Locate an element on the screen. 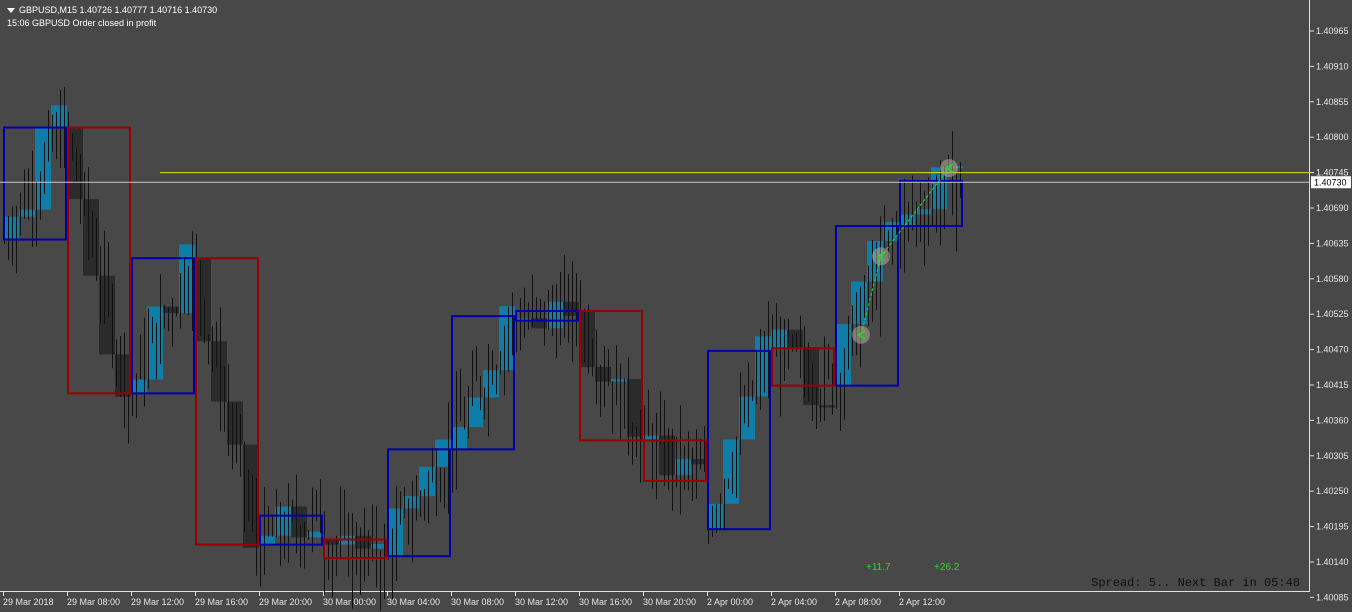  time-tick-label: 29 Mar 16:00 is located at coordinates (221, 602).